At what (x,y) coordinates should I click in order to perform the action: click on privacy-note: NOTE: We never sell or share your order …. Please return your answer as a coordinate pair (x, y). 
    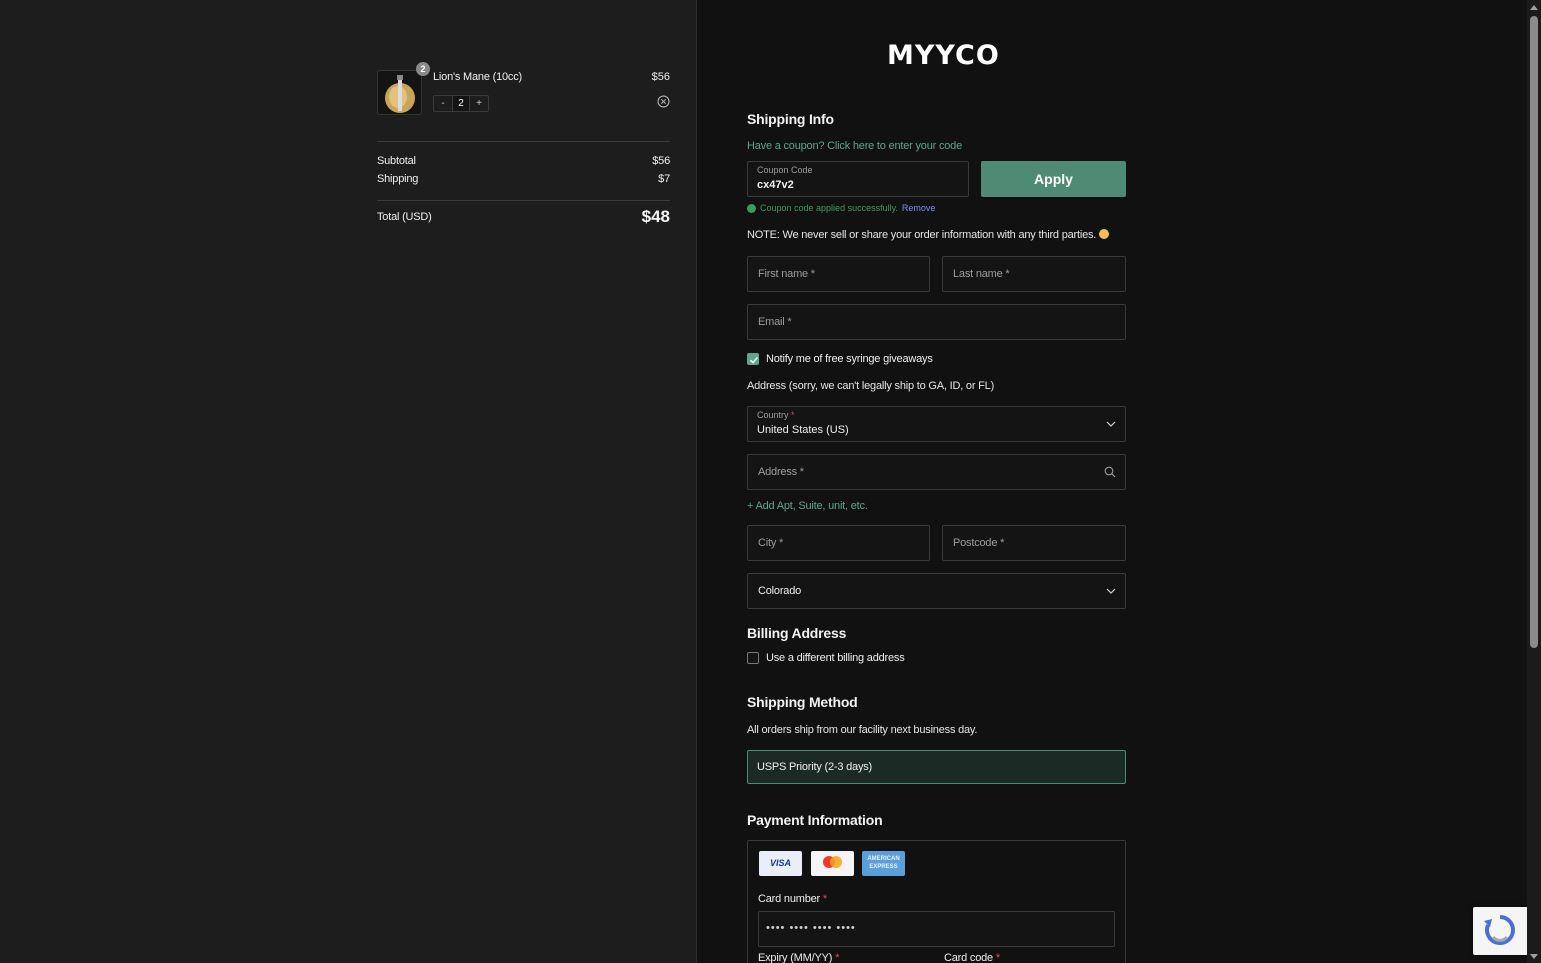
    Looking at the image, I should click on (928, 235).